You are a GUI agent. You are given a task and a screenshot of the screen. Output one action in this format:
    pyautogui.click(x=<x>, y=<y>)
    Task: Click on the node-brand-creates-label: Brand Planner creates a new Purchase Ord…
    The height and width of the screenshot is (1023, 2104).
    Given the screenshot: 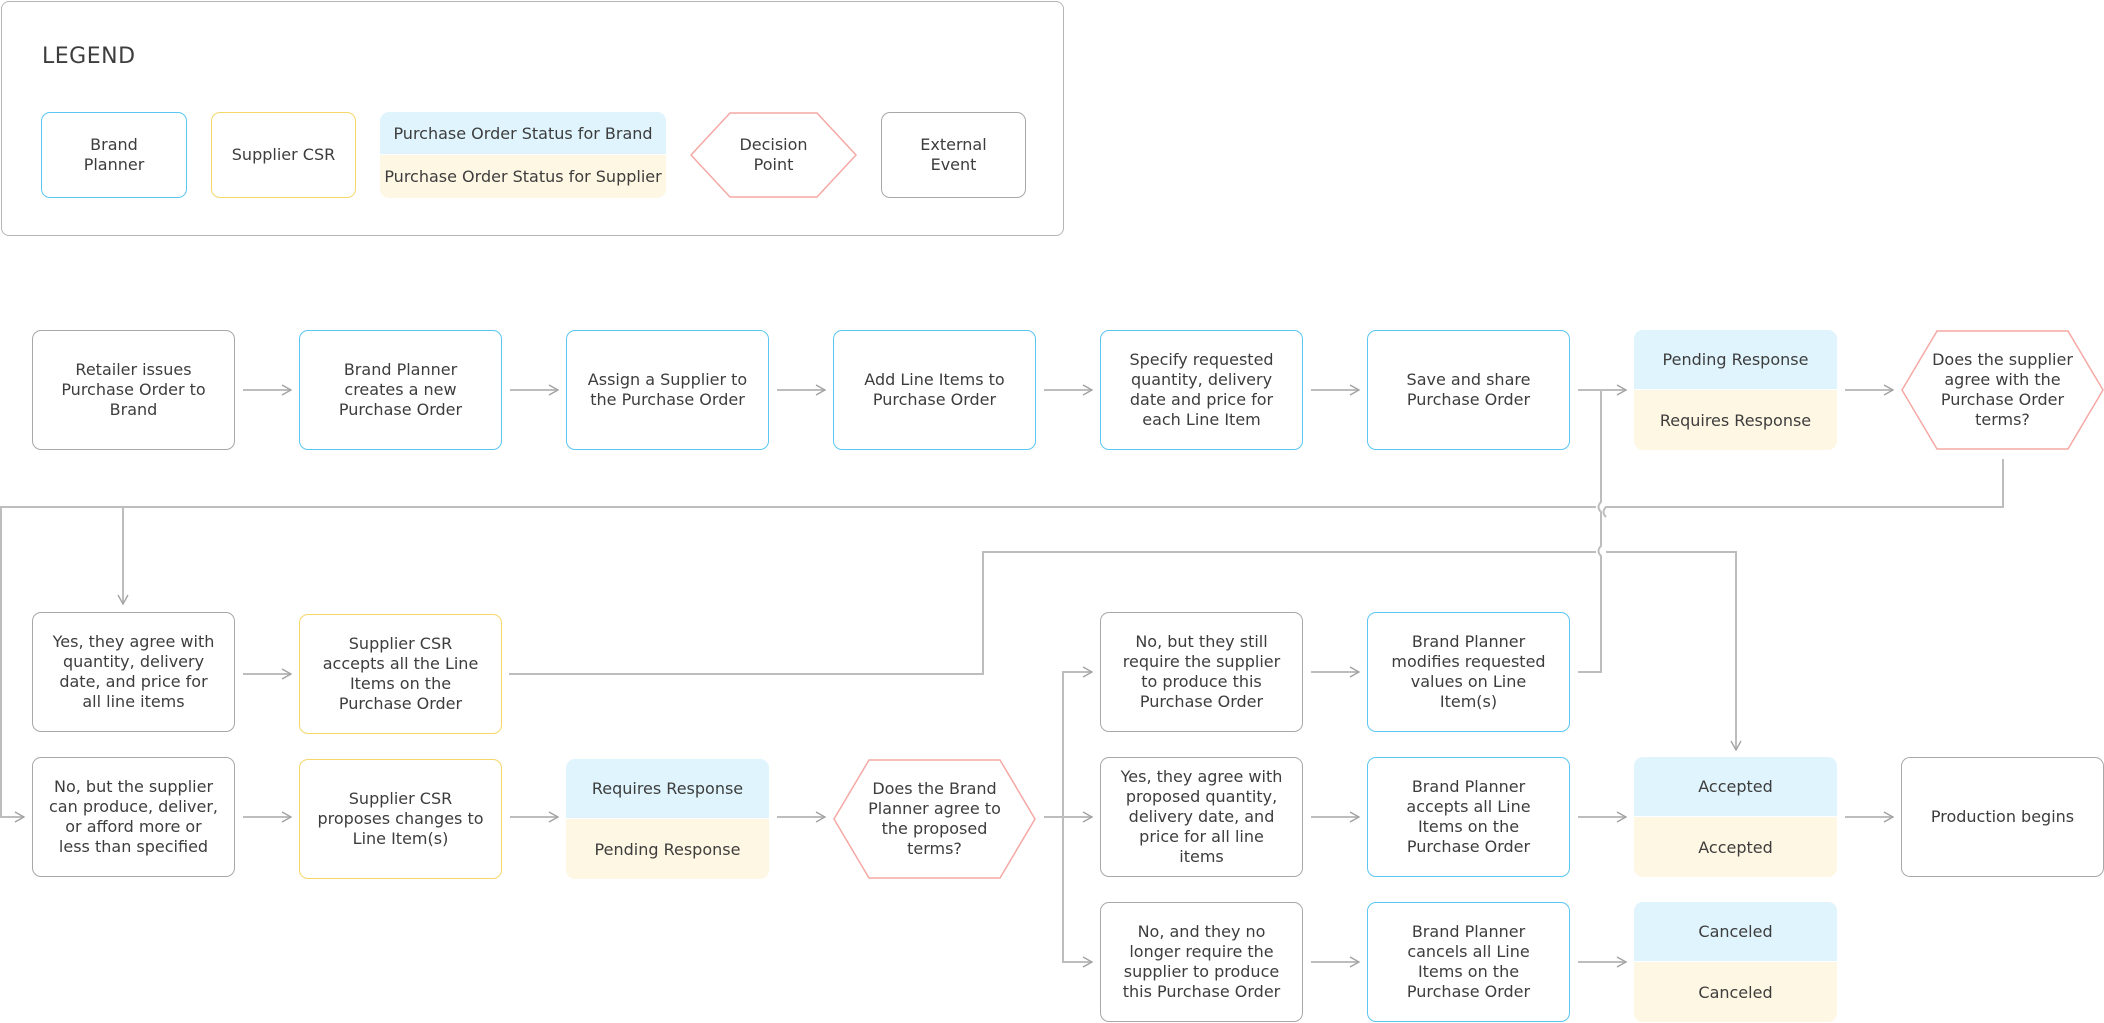 What is the action you would take?
    pyautogui.click(x=400, y=389)
    